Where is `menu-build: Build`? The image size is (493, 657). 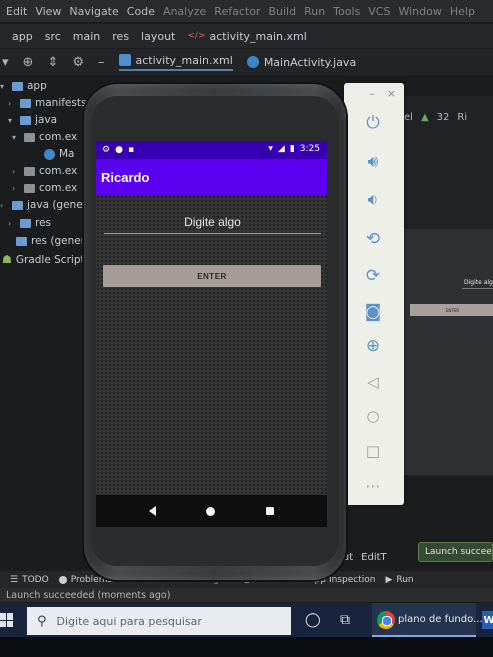 menu-build: Build is located at coordinates (282, 11).